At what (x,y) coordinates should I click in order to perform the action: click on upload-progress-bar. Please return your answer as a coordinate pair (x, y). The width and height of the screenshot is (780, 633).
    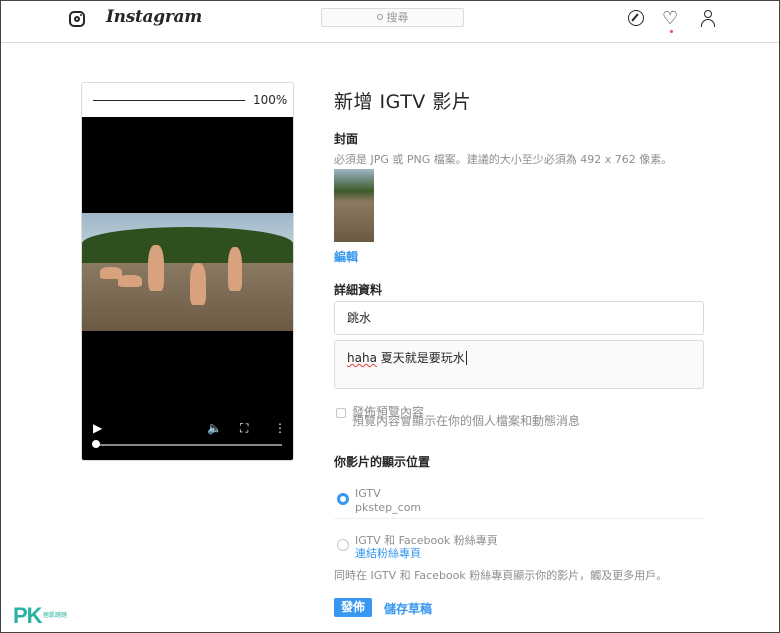
    Looking at the image, I should click on (169, 100).